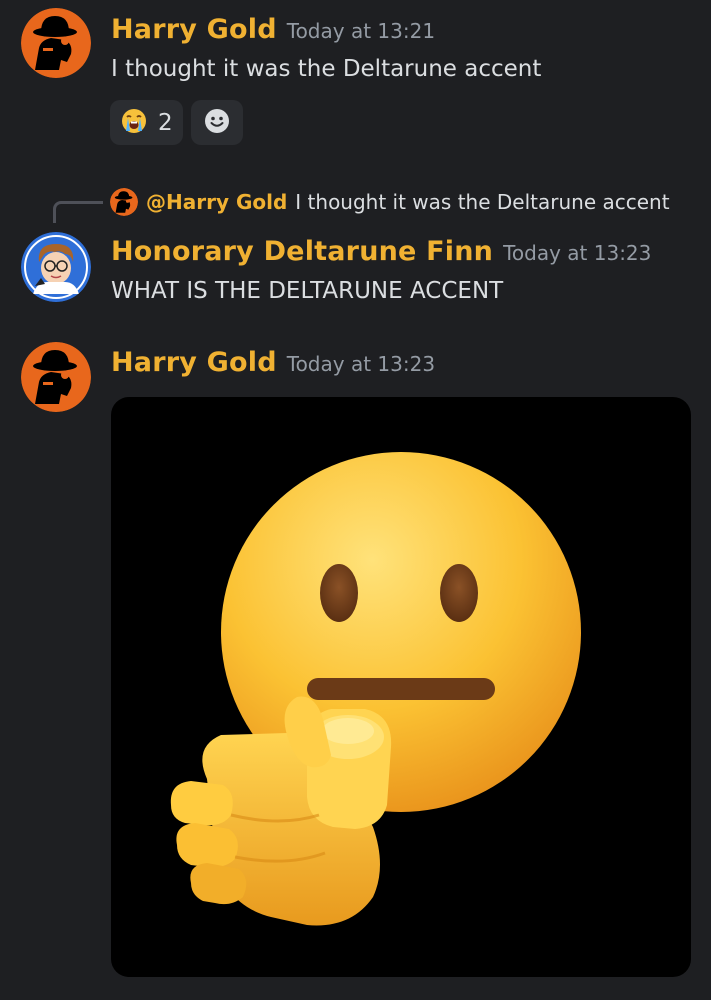  What do you see at coordinates (361, 31) in the screenshot?
I see `timestamp: Today at 13:21` at bounding box center [361, 31].